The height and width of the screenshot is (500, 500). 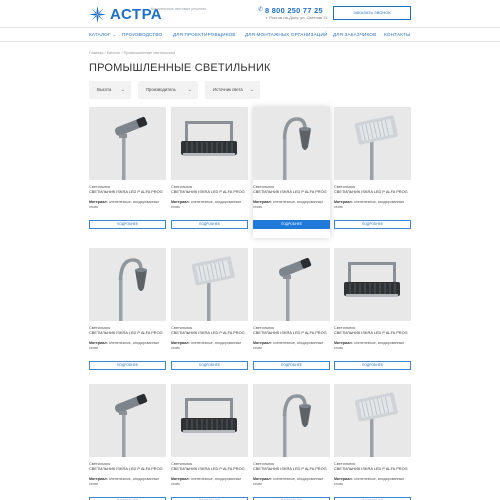 What do you see at coordinates (204, 34) in the screenshot?
I see `nav-item-designers: ДЛЯ ПРОЕКТИРОВЩИКОВ` at bounding box center [204, 34].